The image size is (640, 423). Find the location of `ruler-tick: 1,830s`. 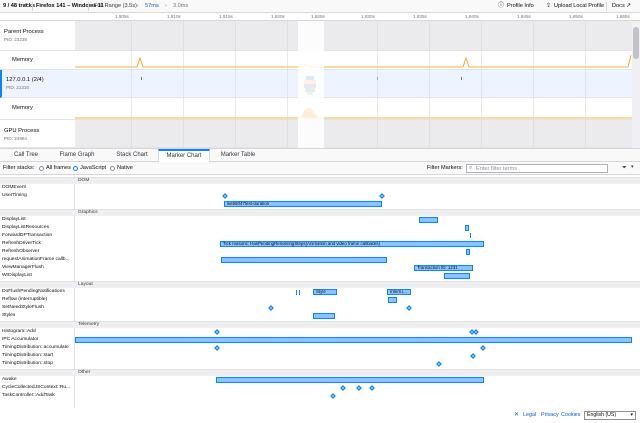

ruler-tick: 1,830s is located at coordinates (368, 16).